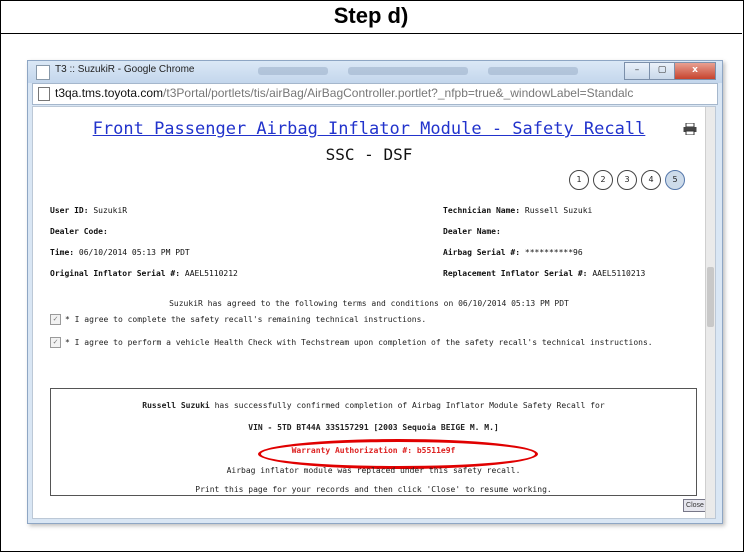  What do you see at coordinates (398, 454) in the screenshot?
I see `highlight-ellipse` at bounding box center [398, 454].